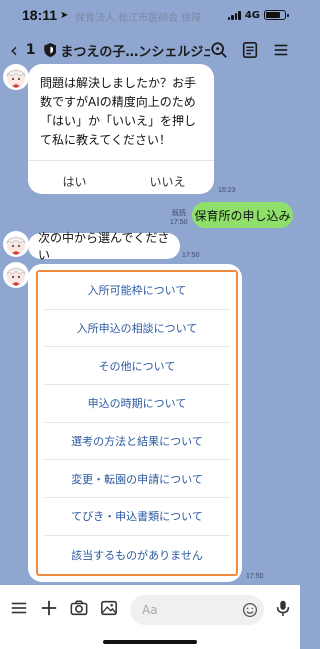 This screenshot has width=320, height=649. What do you see at coordinates (137, 555) in the screenshot?
I see `menu-item-none: 該当するものがありません` at bounding box center [137, 555].